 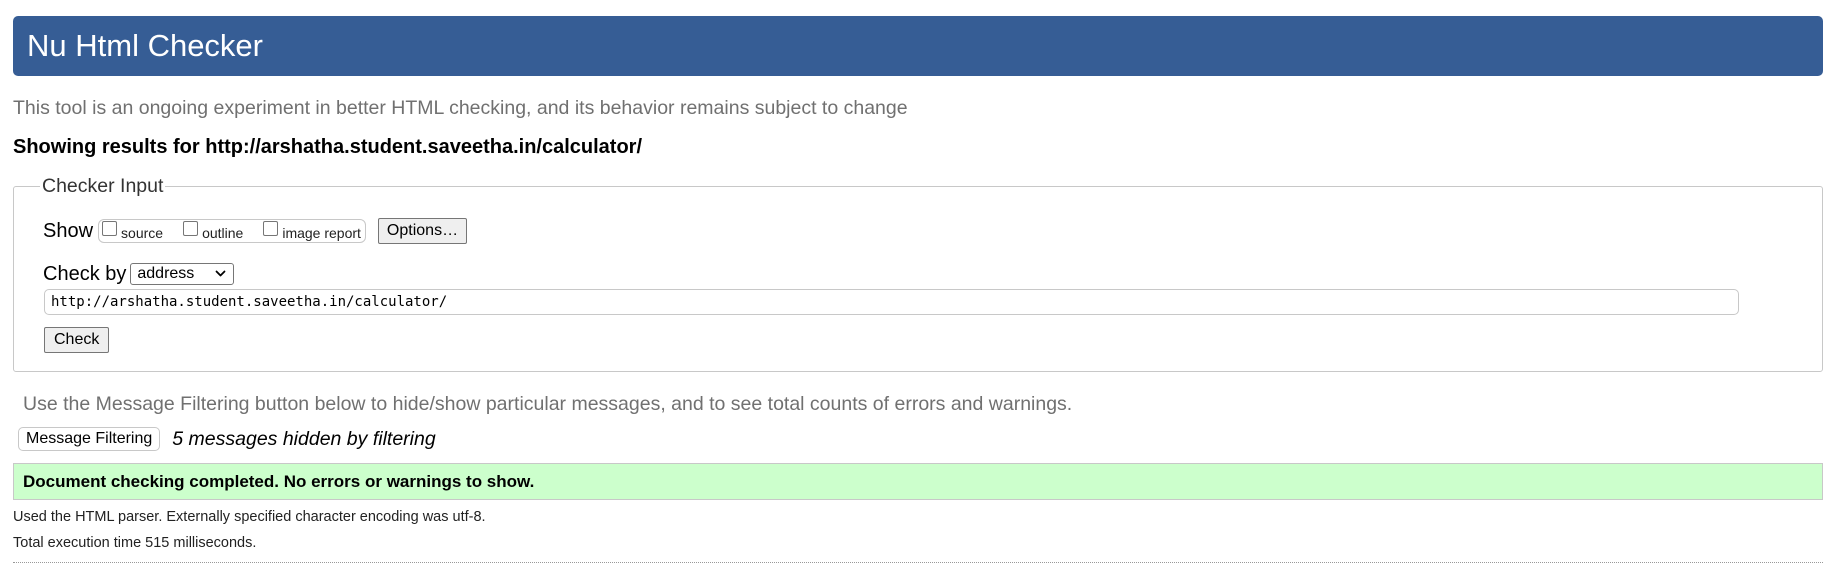 What do you see at coordinates (304, 438) in the screenshot?
I see `hidden-messages-count: 5 messages hidden by filtering` at bounding box center [304, 438].